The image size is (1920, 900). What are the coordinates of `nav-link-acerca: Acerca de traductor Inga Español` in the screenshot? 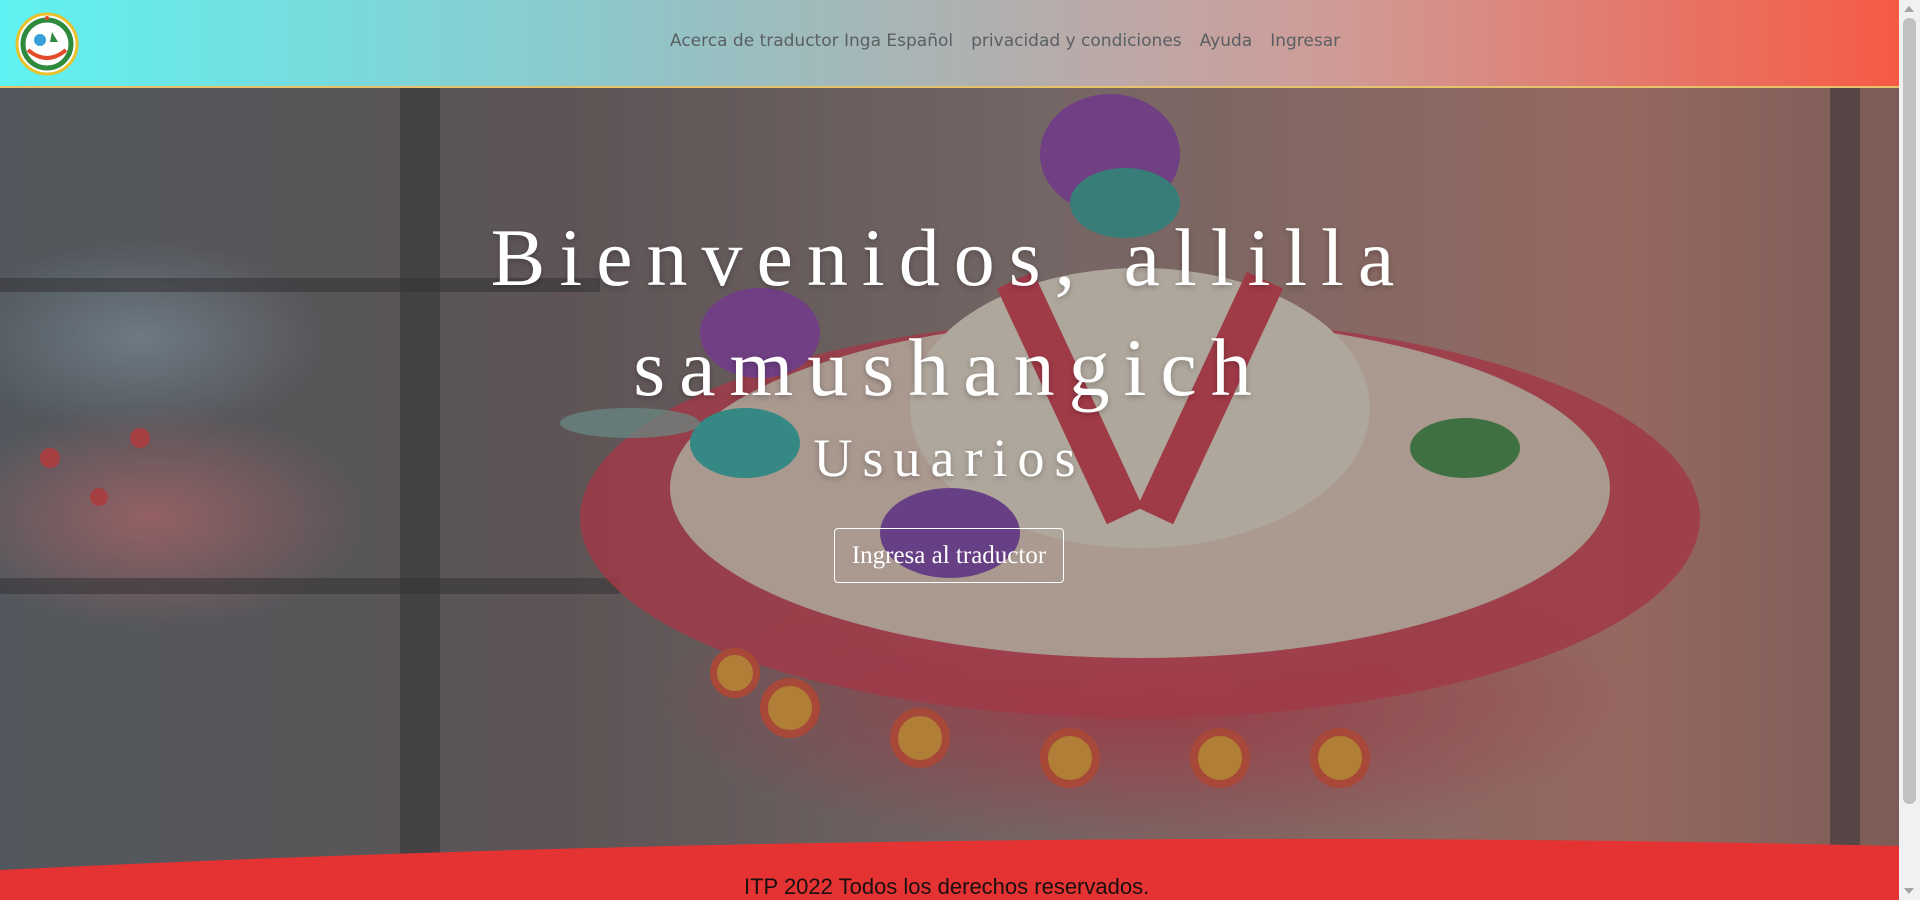 It's located at (811, 41).